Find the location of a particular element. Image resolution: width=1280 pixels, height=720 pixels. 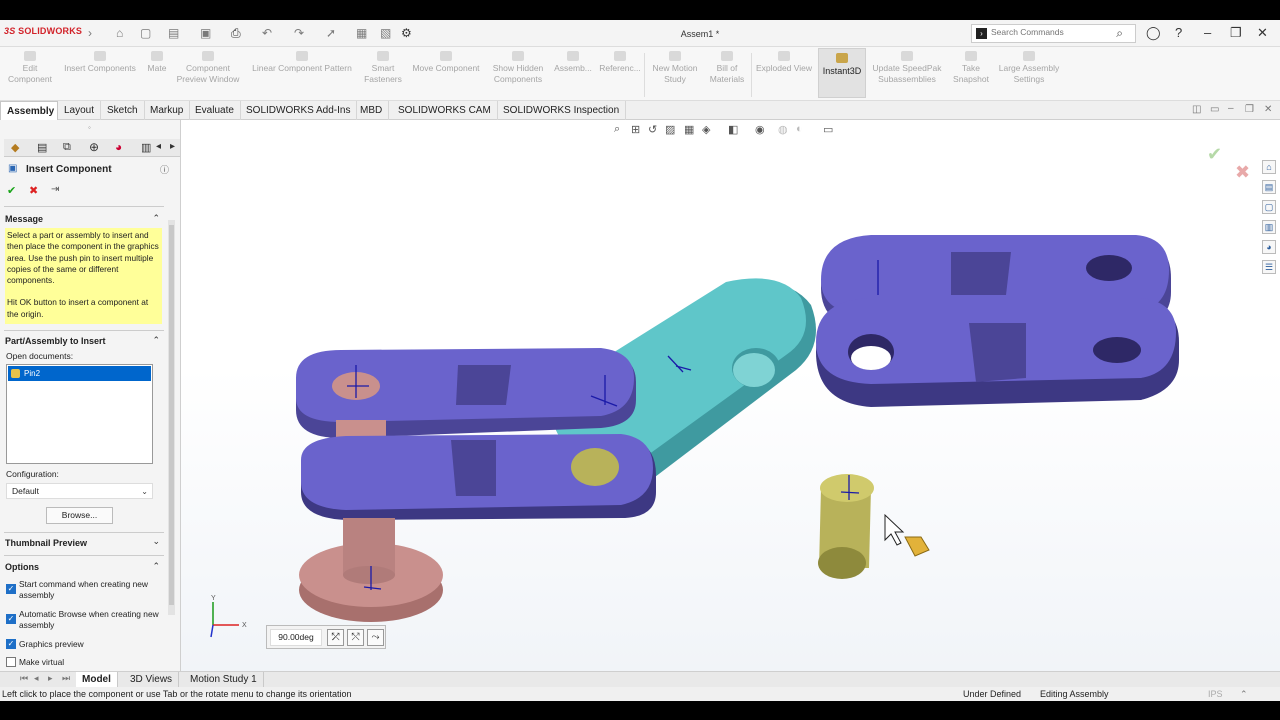

zoom-area-icon: ⊞ is located at coordinates (635, 129).